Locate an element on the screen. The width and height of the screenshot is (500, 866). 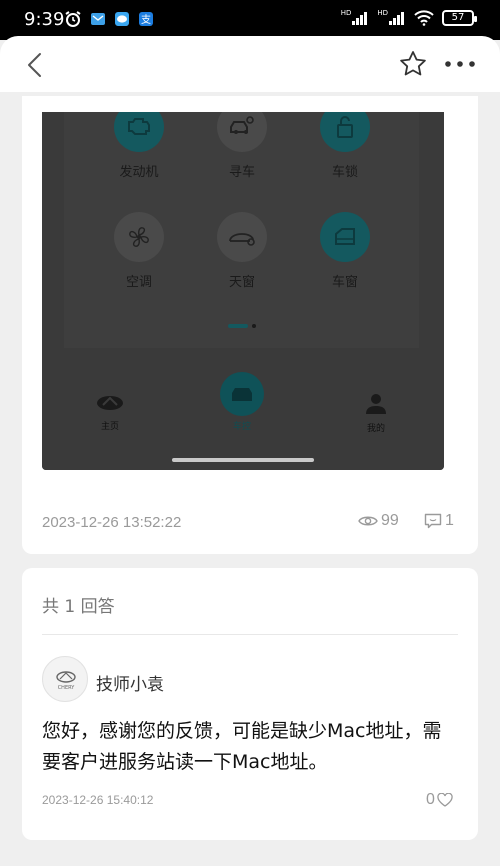
control-lock: 车锁 is located at coordinates (345, 146).